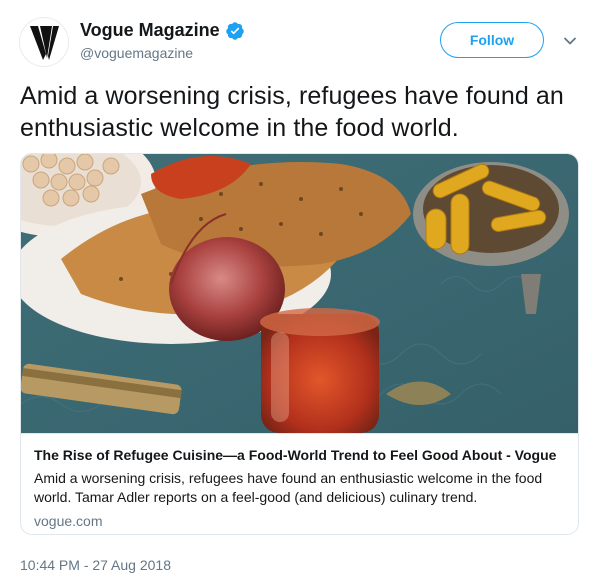 The height and width of the screenshot is (584, 600). What do you see at coordinates (570, 41) in the screenshot?
I see `chevron-down-icon` at bounding box center [570, 41].